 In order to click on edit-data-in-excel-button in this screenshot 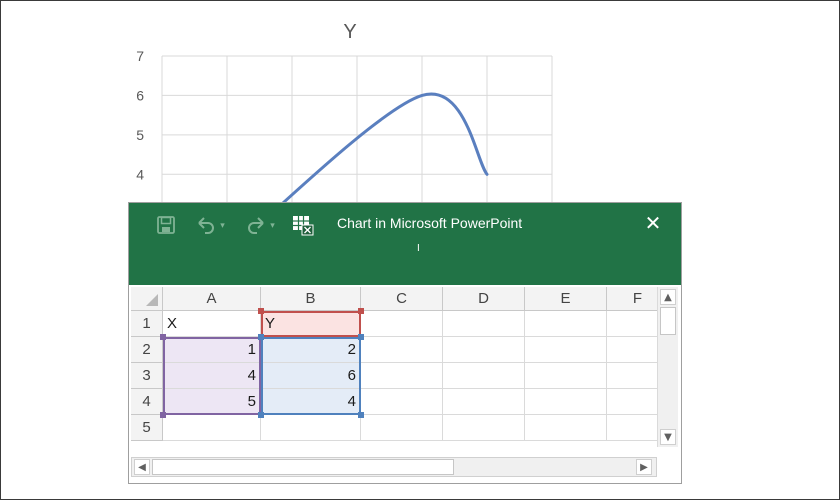, I will do `click(303, 225)`.